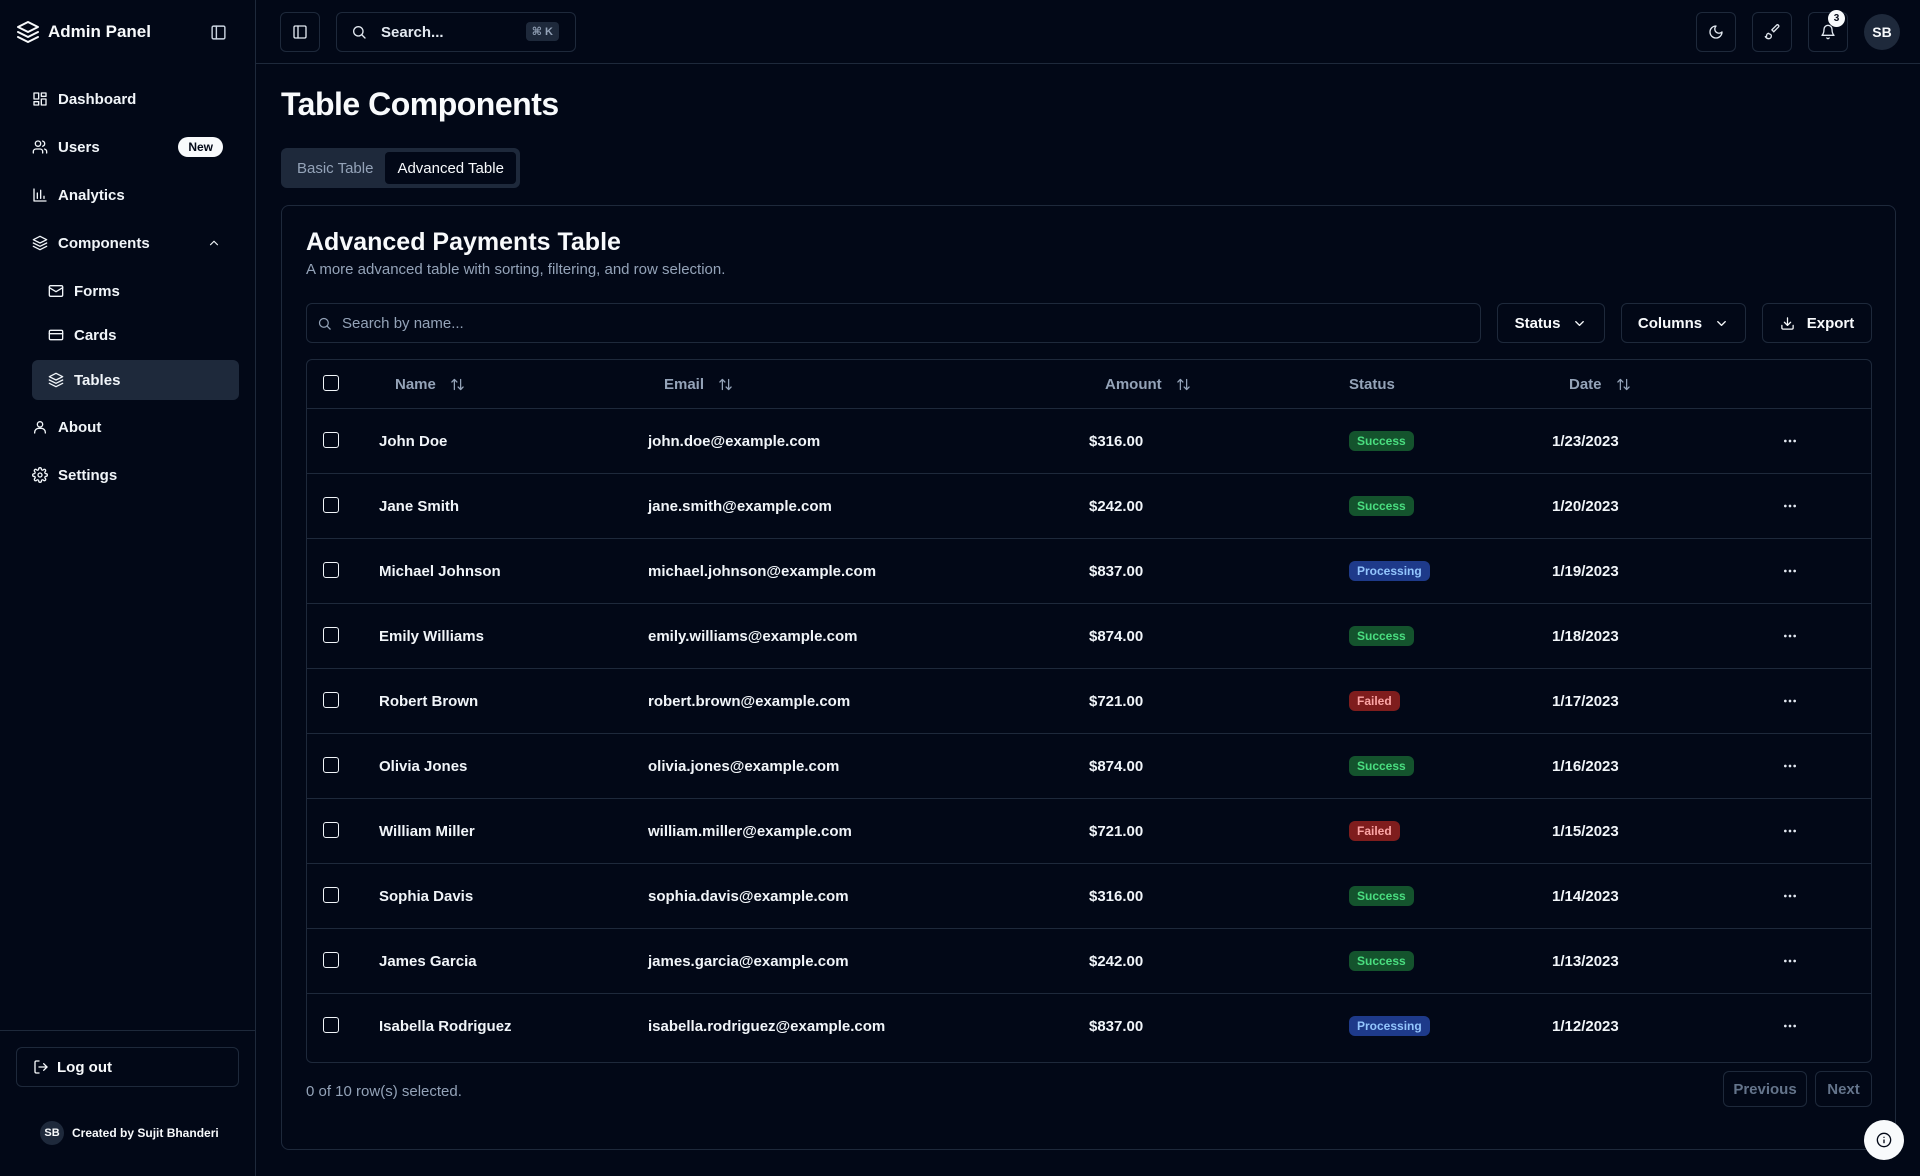 This screenshot has height=1176, width=1920. What do you see at coordinates (430, 384) in the screenshot?
I see `sort-name-button: Name` at bounding box center [430, 384].